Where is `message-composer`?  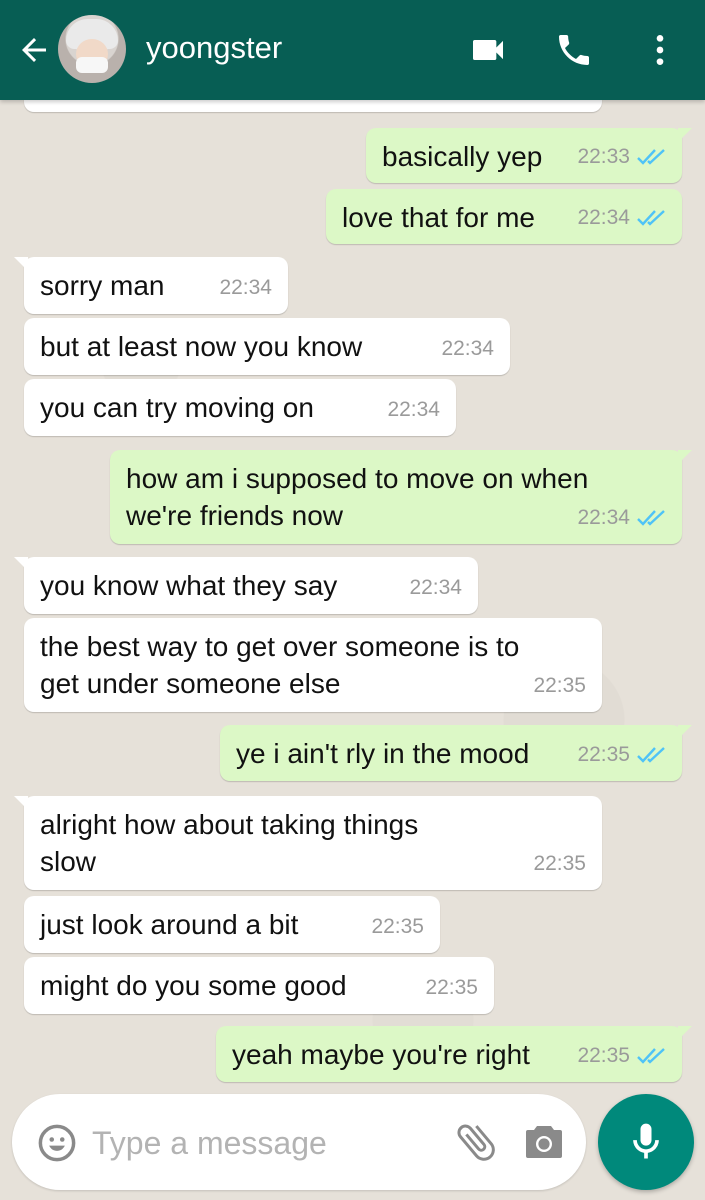 message-composer is located at coordinates (299, 1142).